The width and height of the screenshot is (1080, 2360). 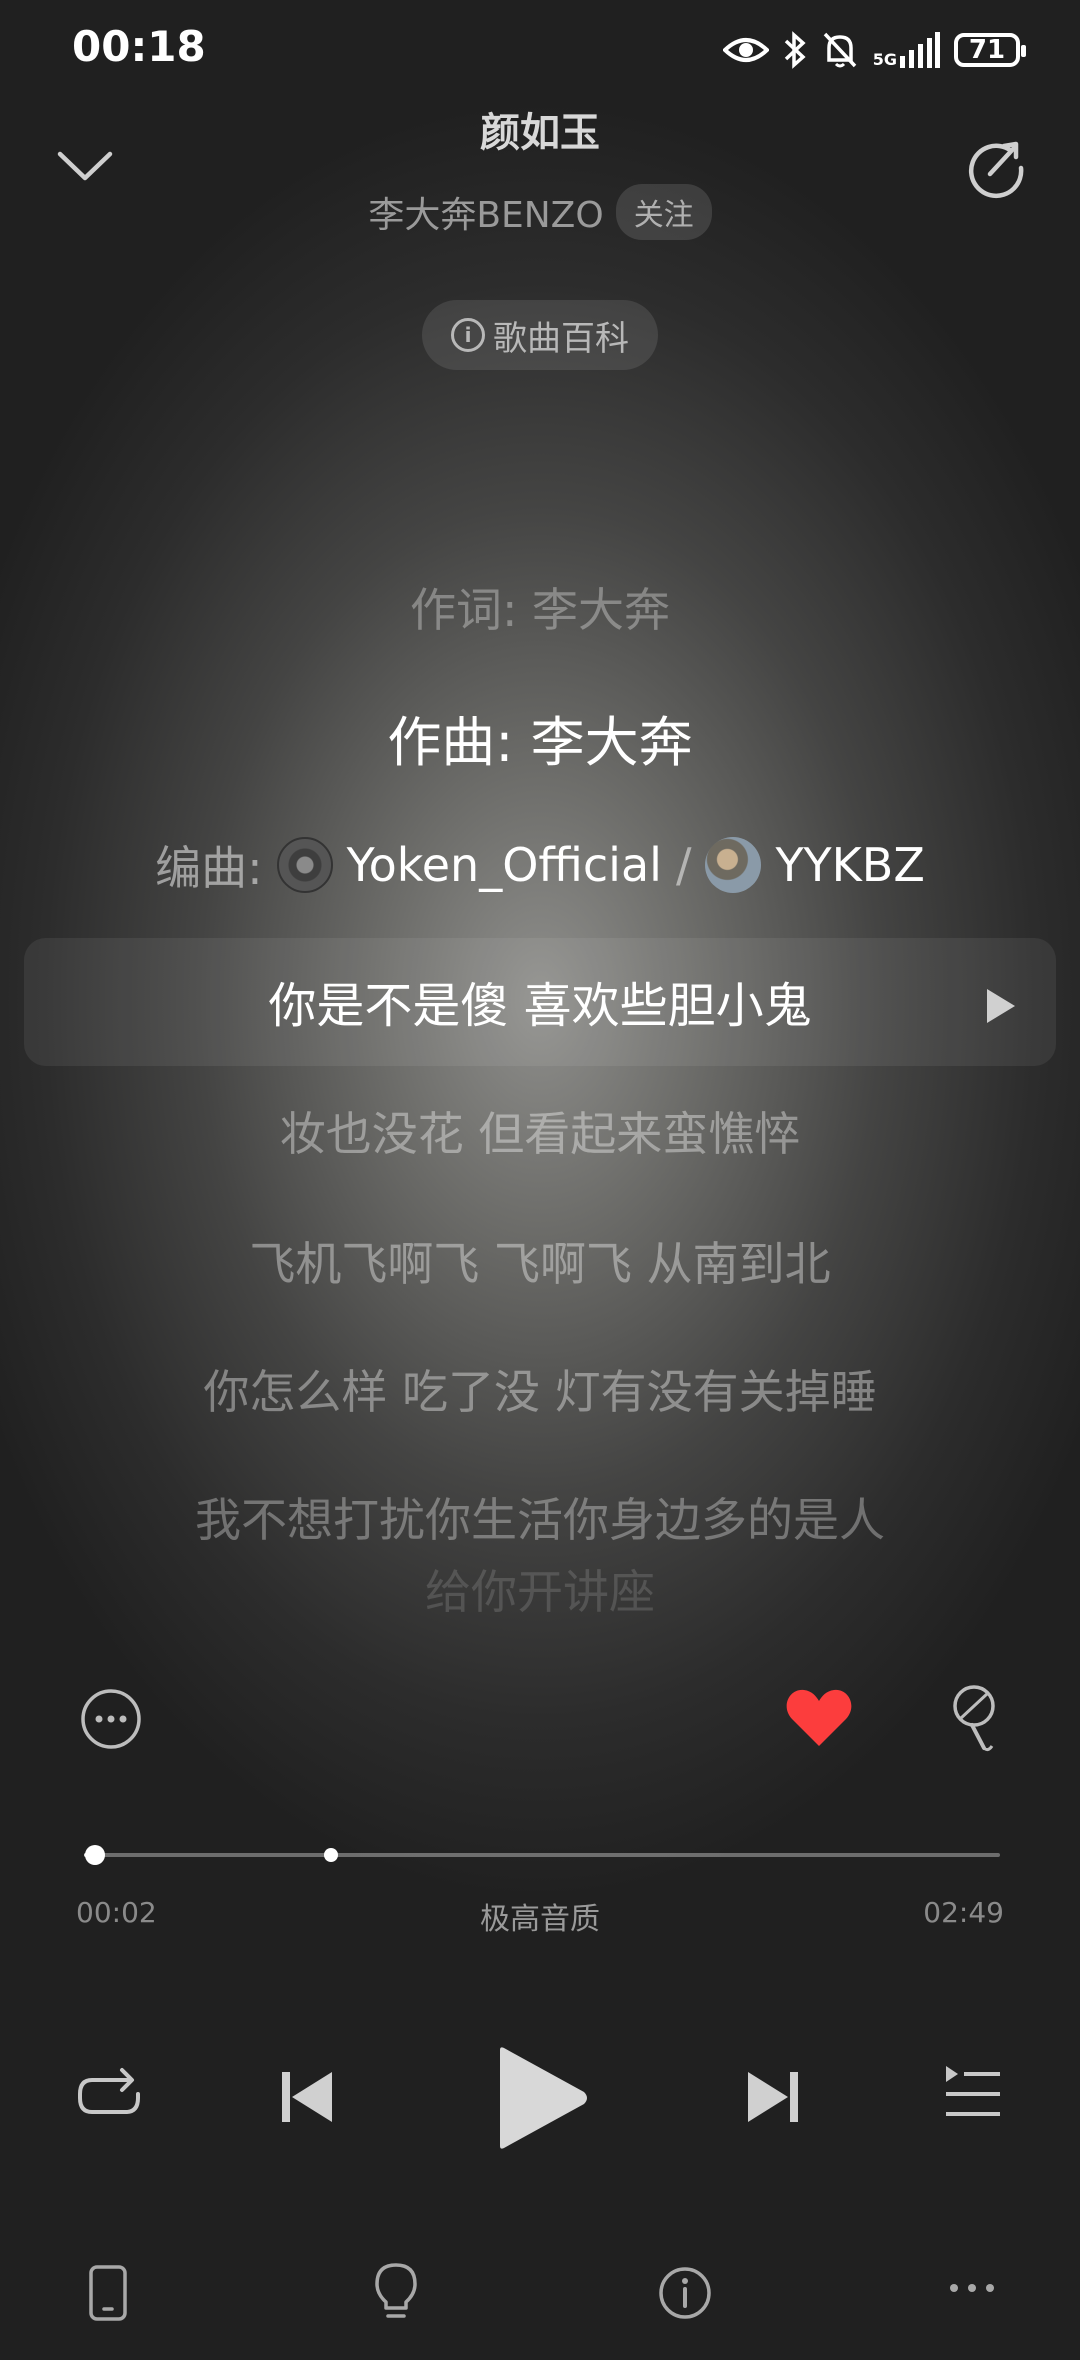 What do you see at coordinates (561, 338) in the screenshot?
I see `song-wiki-label: 歌曲百科` at bounding box center [561, 338].